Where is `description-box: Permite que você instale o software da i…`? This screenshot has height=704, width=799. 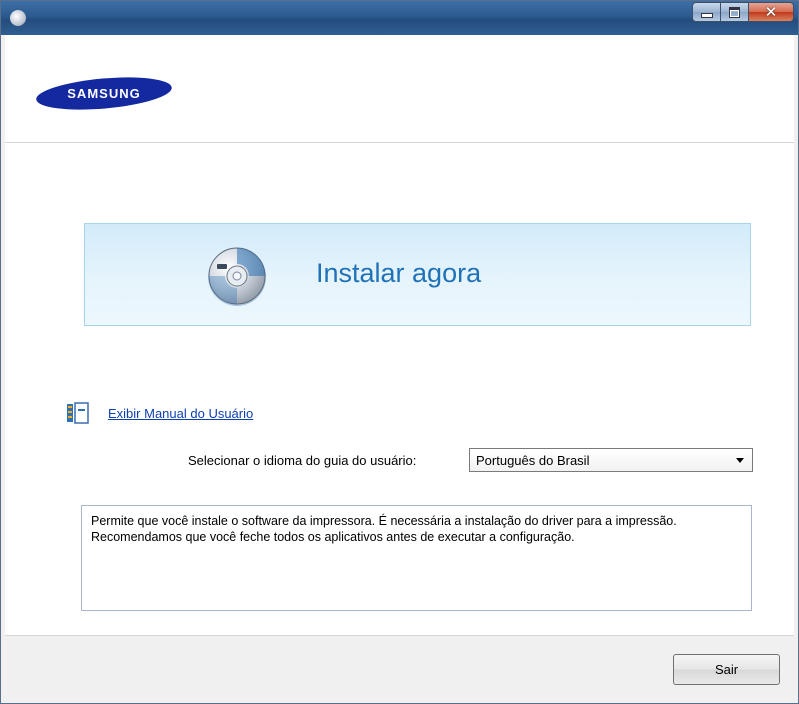
description-box: Permite que você instale o software da i… is located at coordinates (416, 558).